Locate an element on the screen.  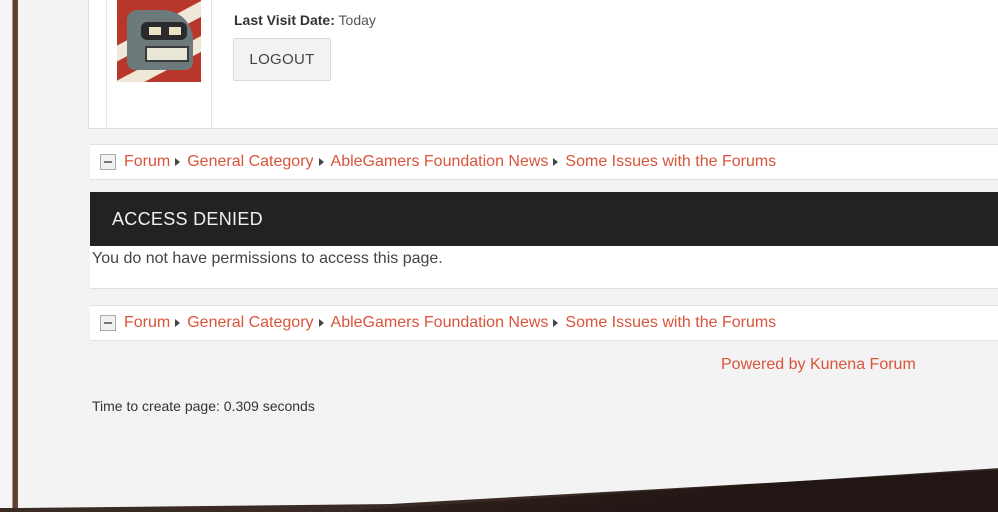
last-visit-date: Last Visit Date: Today is located at coordinates (305, 20).